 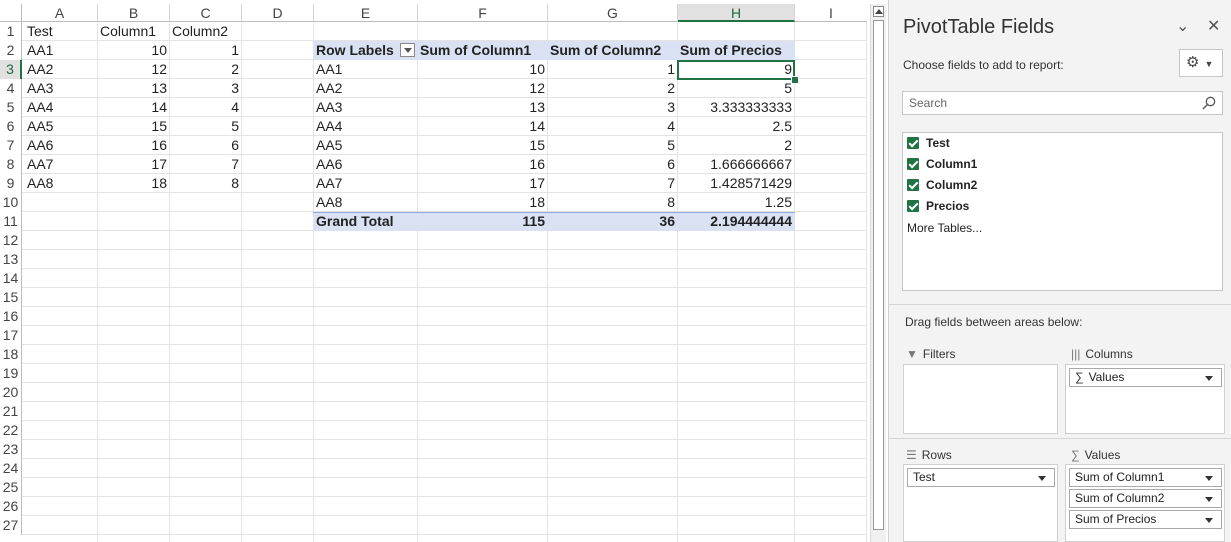 I want to click on row-header-17: 17, so click(x=11, y=335).